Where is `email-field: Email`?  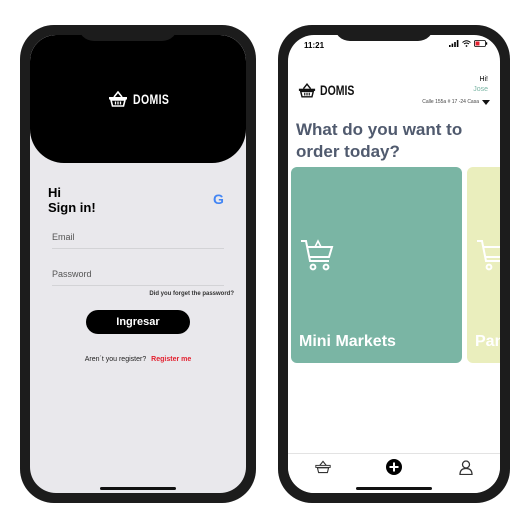
email-field: Email is located at coordinates (138, 240).